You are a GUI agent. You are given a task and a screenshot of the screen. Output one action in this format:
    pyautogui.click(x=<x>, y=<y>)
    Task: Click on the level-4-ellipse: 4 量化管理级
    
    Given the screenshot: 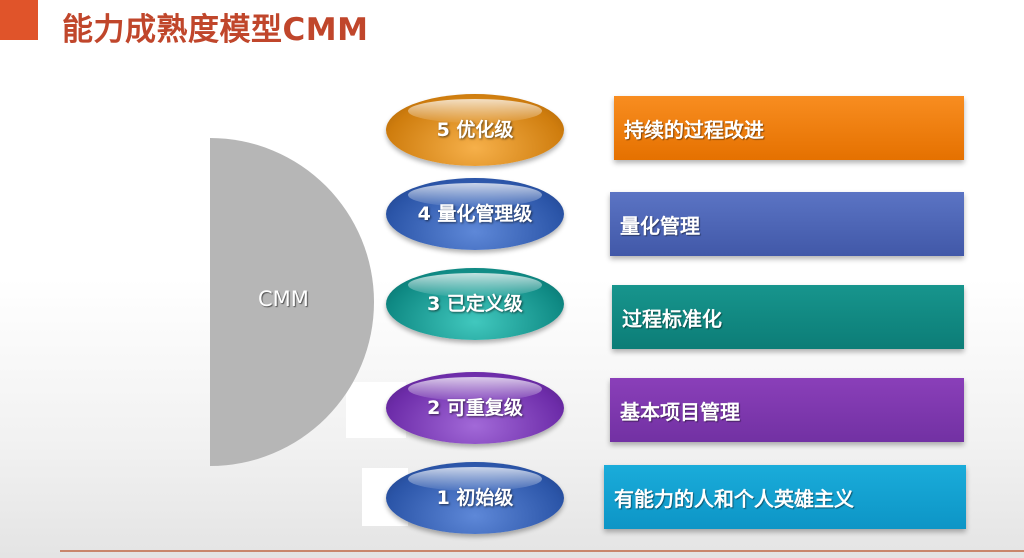 What is the action you would take?
    pyautogui.click(x=475, y=214)
    